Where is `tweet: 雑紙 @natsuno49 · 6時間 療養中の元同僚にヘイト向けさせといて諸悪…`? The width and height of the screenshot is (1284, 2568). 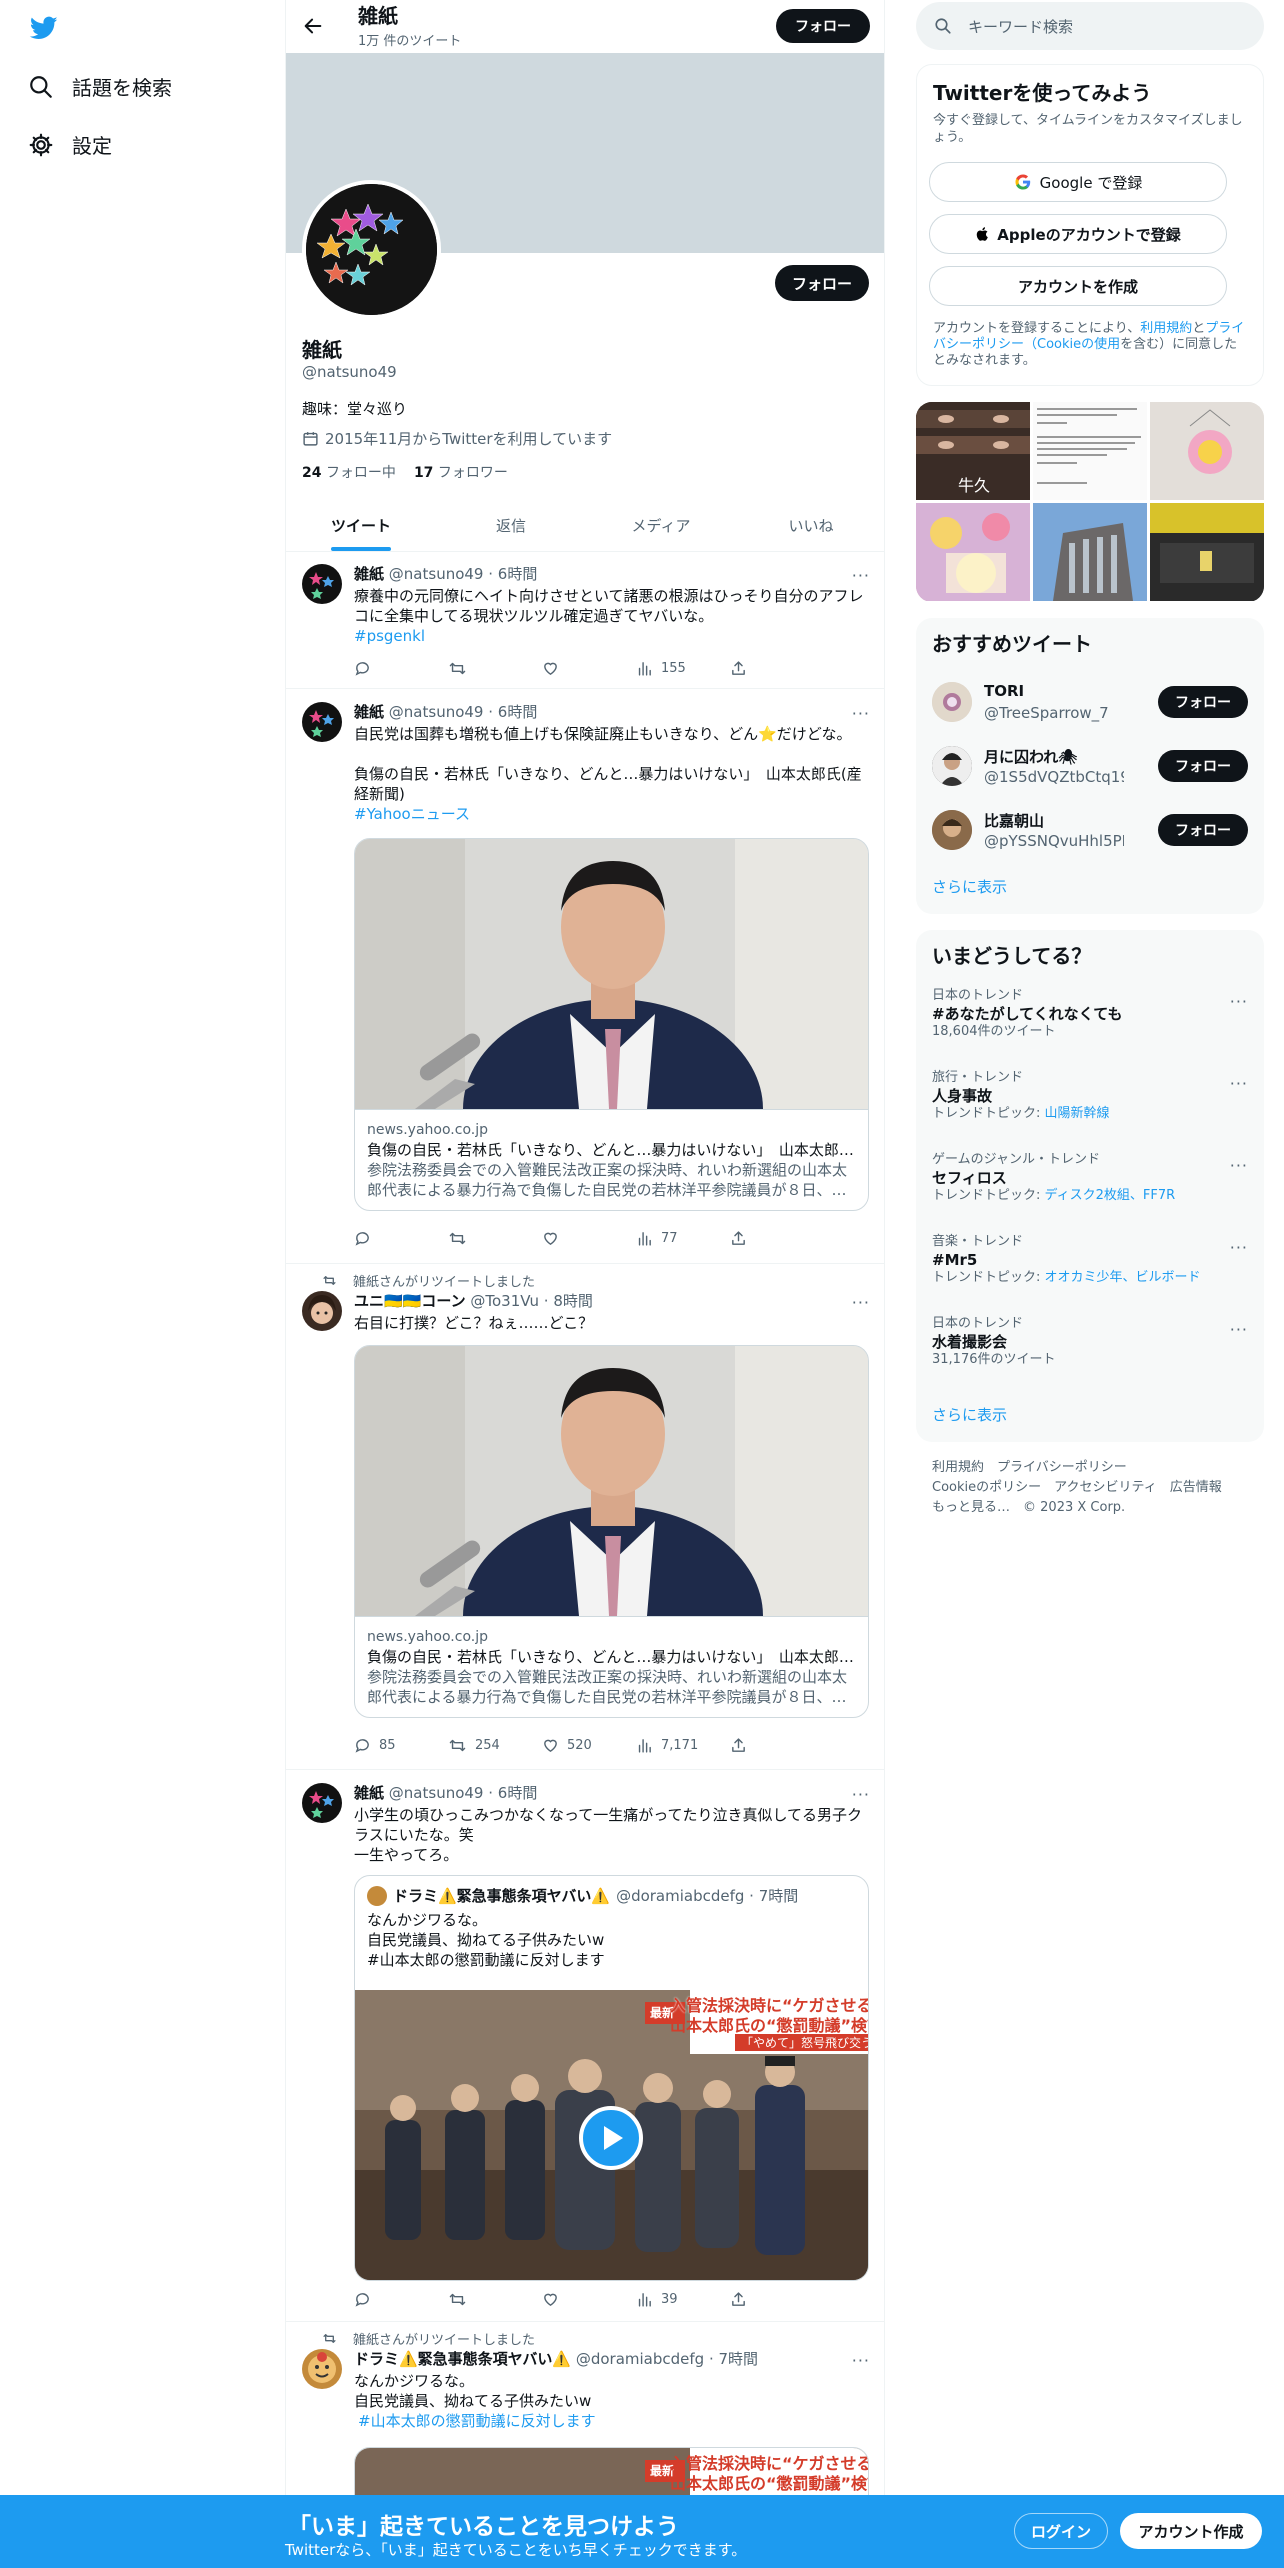 tweet: 雑紙 @natsuno49 · 6時間 療養中の元同僚にヘイト向けさせといて諸悪… is located at coordinates (585, 620).